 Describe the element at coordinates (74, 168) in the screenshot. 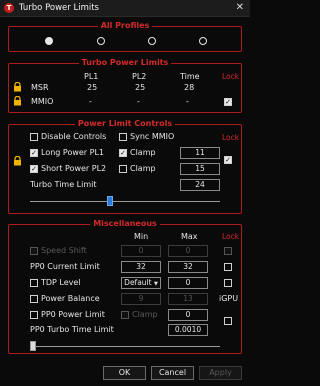

I see `short-power-pl2-label: Short Power PL2` at that location.